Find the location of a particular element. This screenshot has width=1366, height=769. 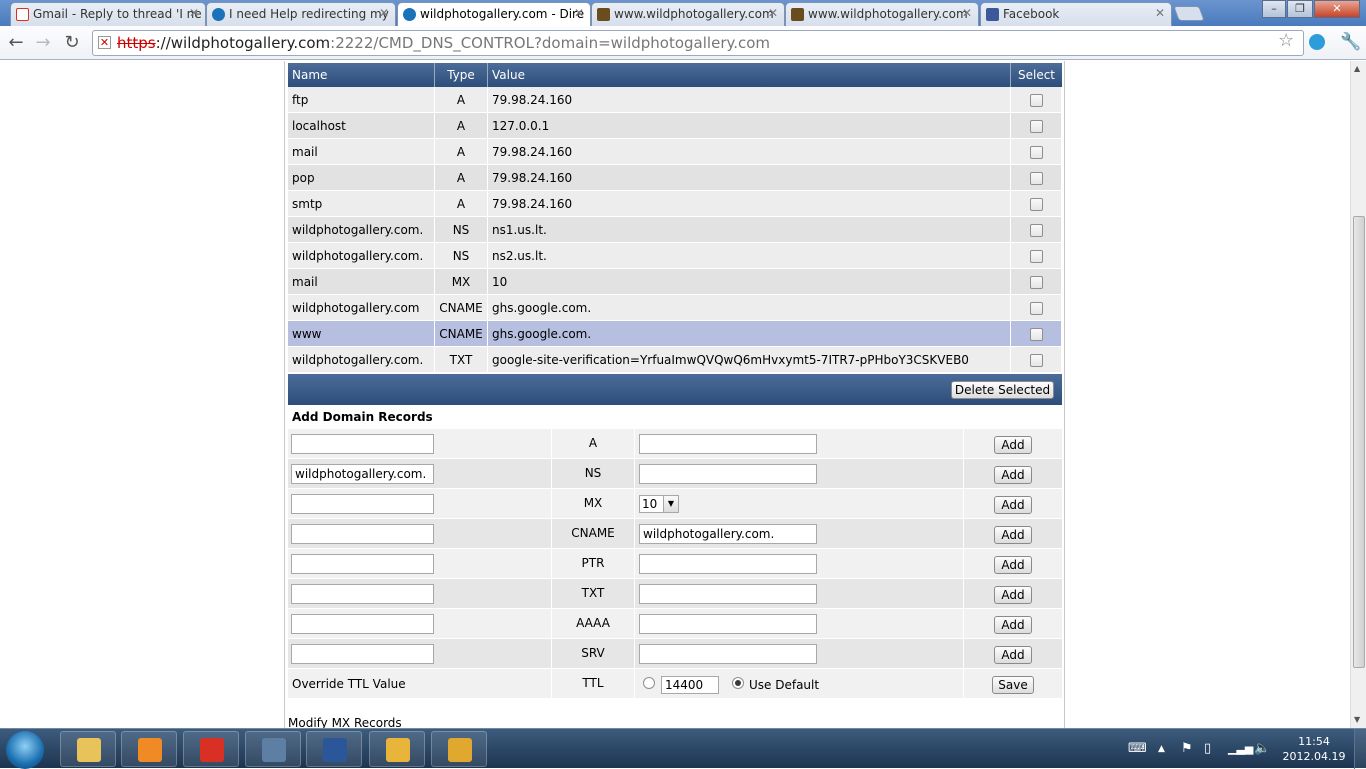

col-type: Type is located at coordinates (461, 75).